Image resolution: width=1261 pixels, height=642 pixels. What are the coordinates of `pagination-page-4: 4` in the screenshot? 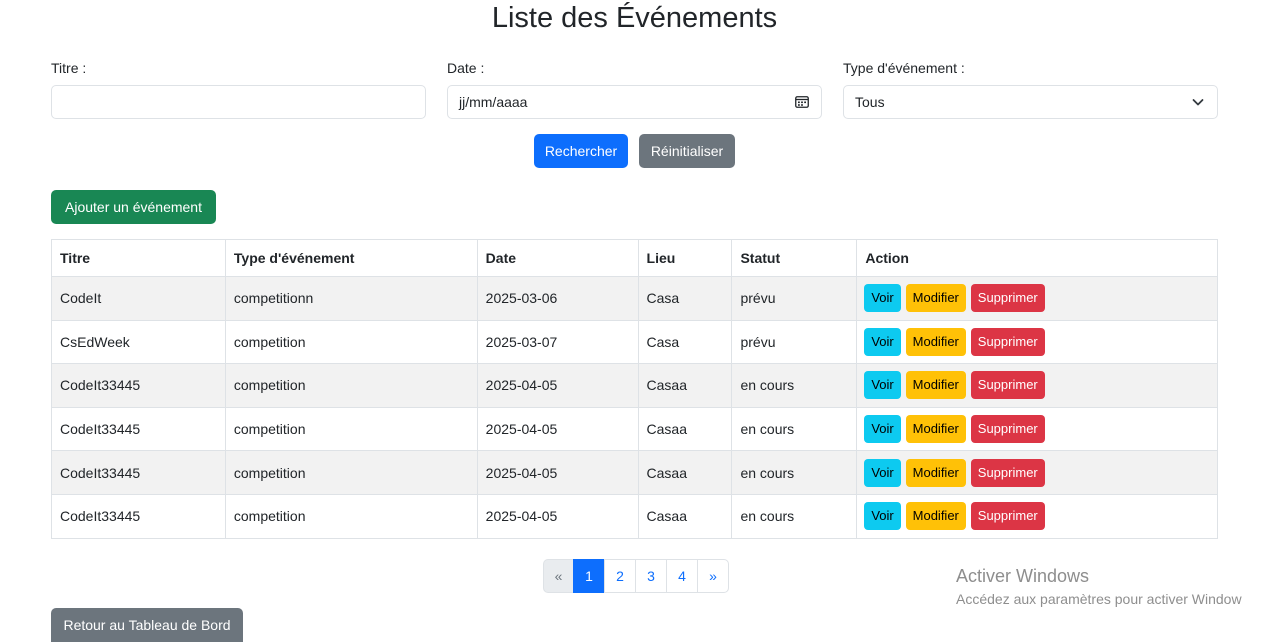 It's located at (682, 576).